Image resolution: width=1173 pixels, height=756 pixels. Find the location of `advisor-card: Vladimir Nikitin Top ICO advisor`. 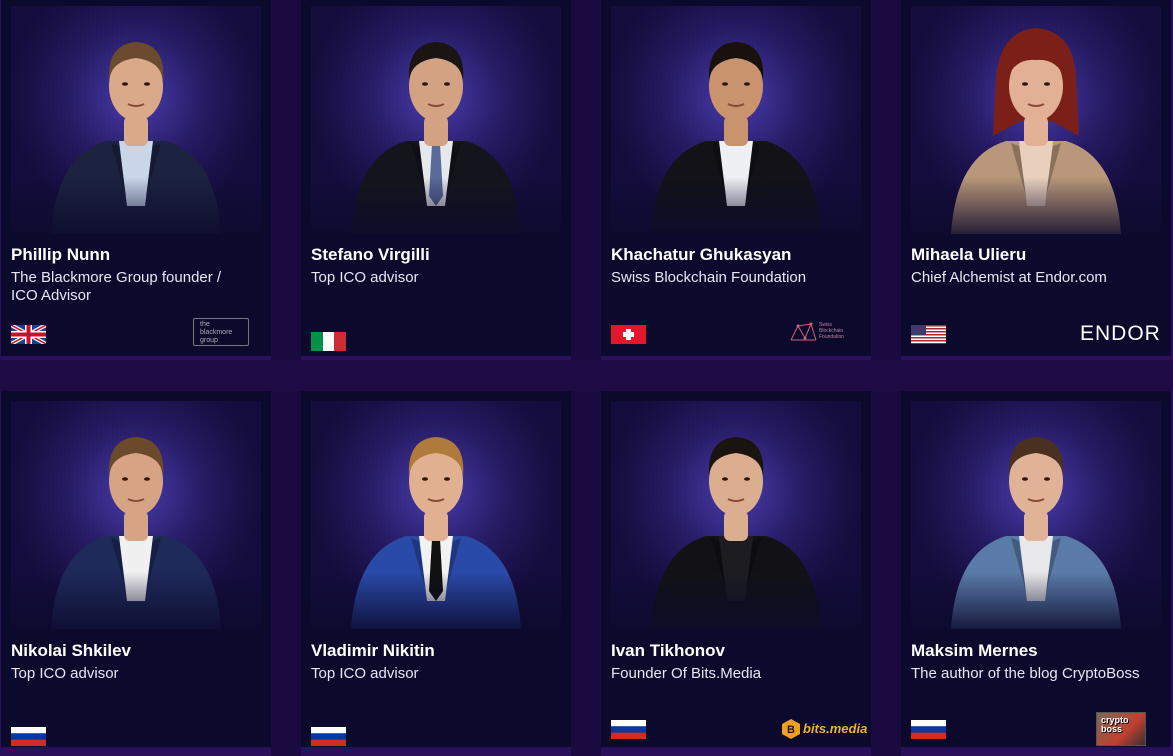

advisor-card: Vladimir Nikitin Top ICO advisor is located at coordinates (436, 569).